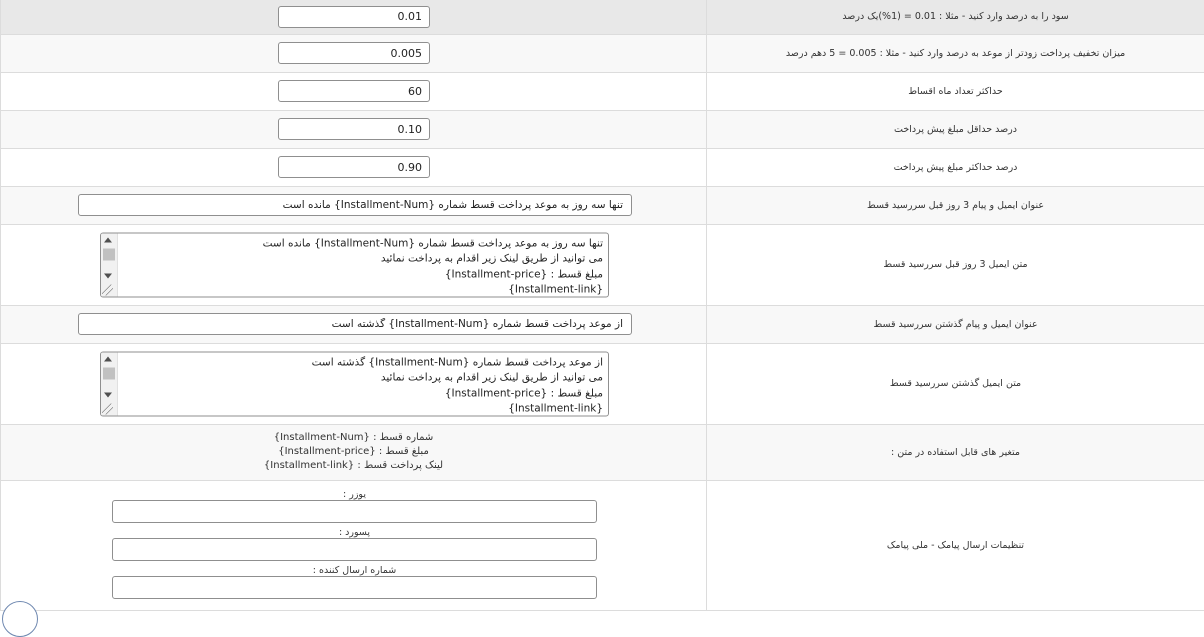 The height and width of the screenshot is (637, 1204). What do you see at coordinates (355, 324) in the screenshot?
I see `overdue-title-input` at bounding box center [355, 324].